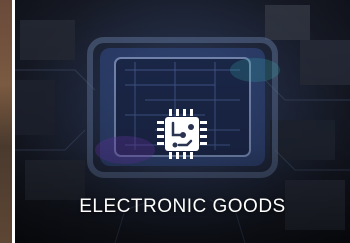 The image size is (350, 243). Describe the element at coordinates (6, 121) in the screenshot. I see `previous-card-edge` at that location.